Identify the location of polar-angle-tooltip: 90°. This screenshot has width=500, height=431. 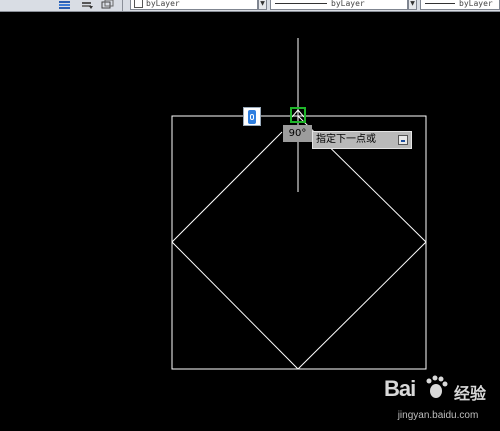
(297, 133).